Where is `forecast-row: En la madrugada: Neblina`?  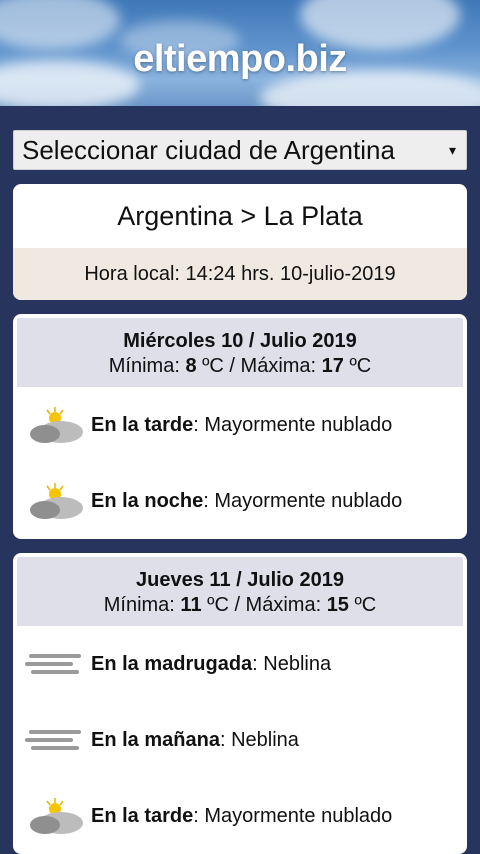
forecast-row: En la madrugada: Neblina is located at coordinates (240, 664).